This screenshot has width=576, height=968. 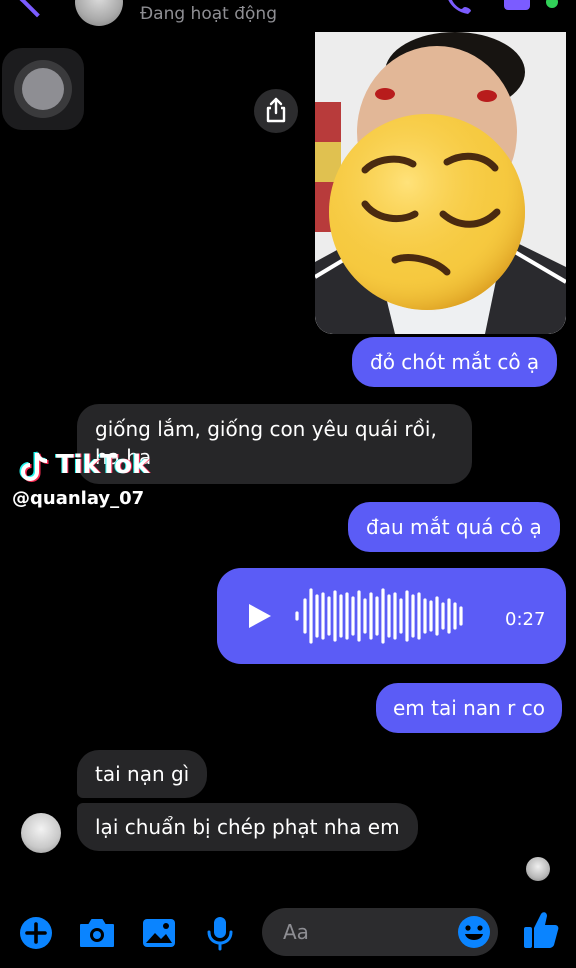 What do you see at coordinates (440, 183) in the screenshot?
I see `photo-attachment` at bounding box center [440, 183].